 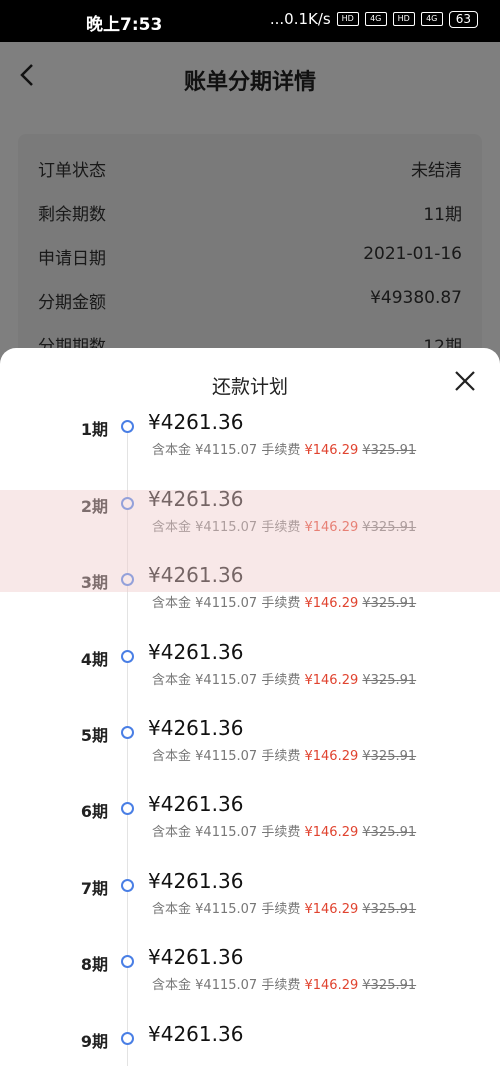 What do you see at coordinates (94, 429) in the screenshot?
I see `period-label: 1期` at bounding box center [94, 429].